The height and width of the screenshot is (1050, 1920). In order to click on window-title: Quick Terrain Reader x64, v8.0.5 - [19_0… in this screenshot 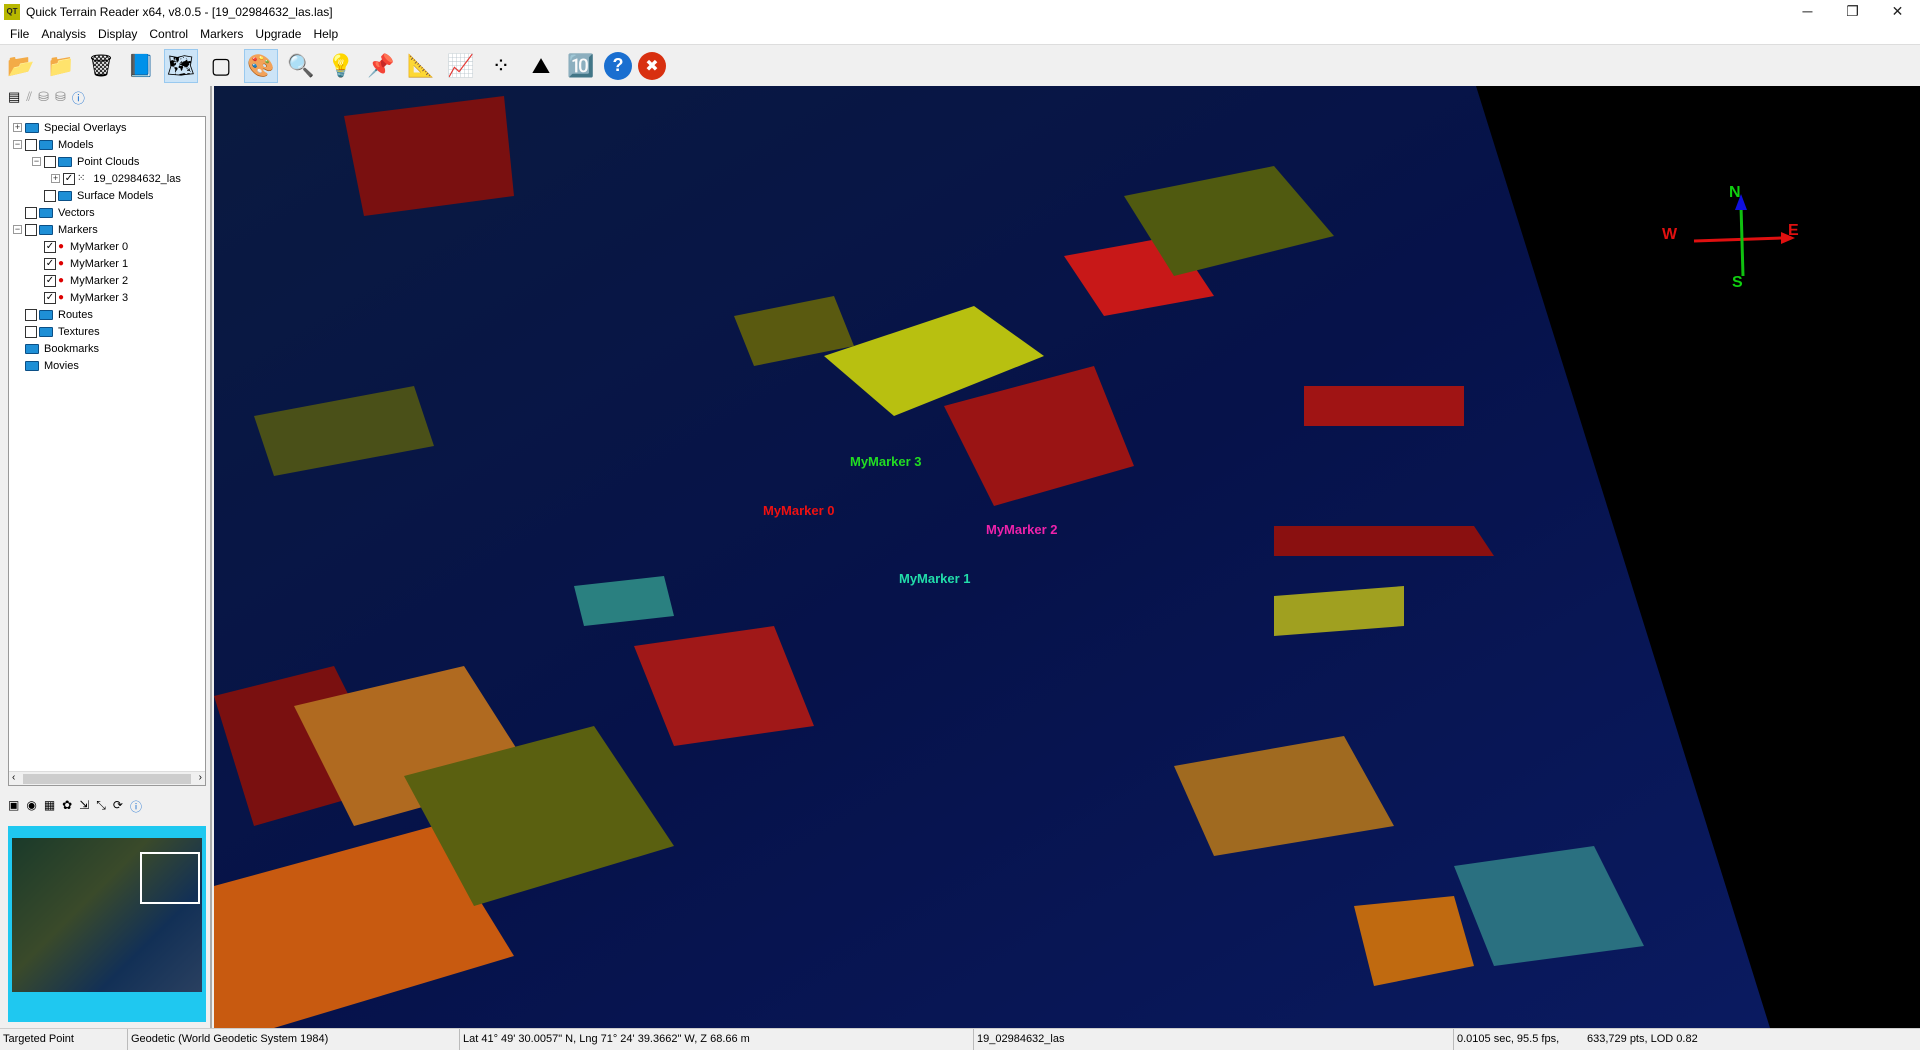, I will do `click(179, 12)`.